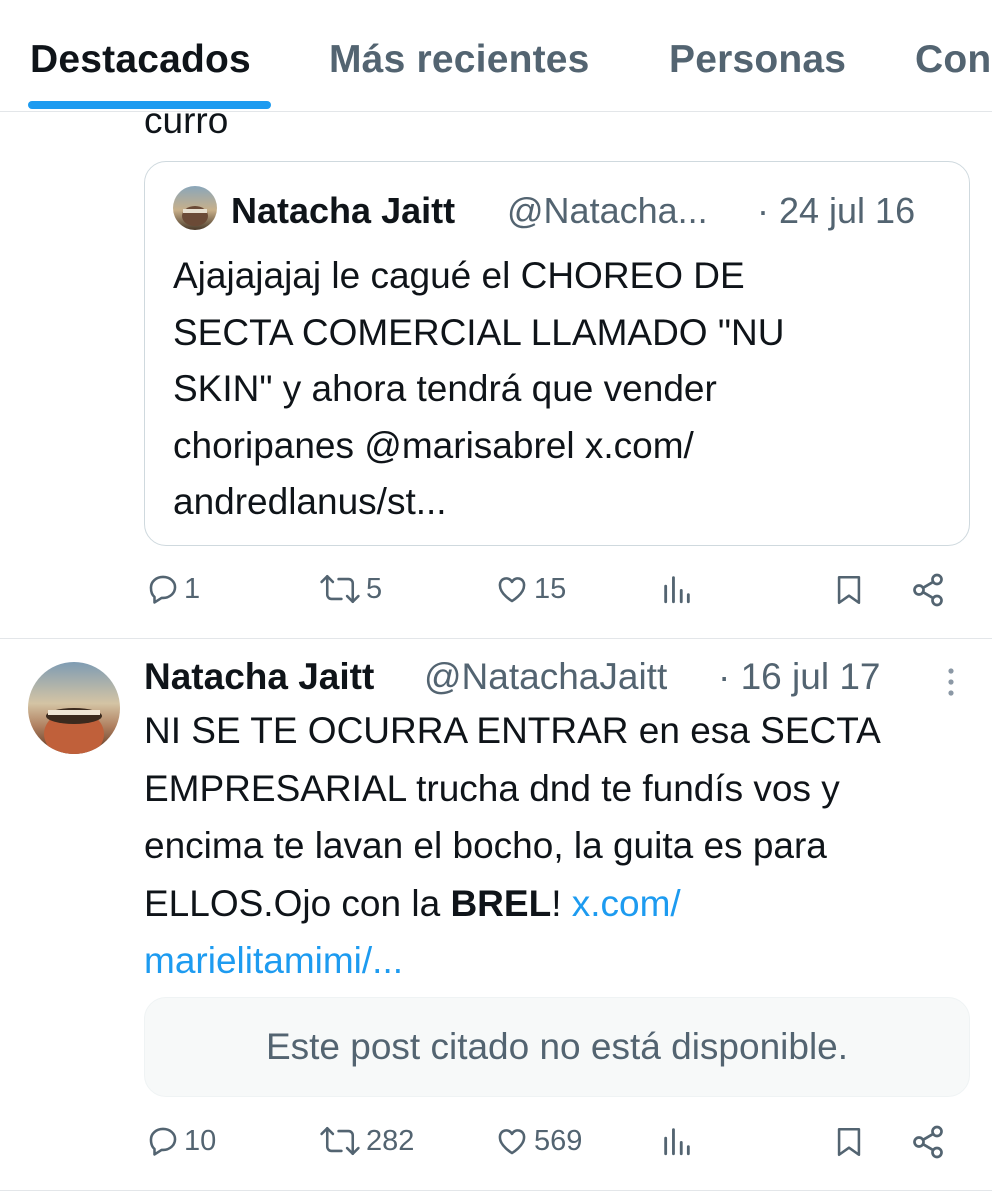  Describe the element at coordinates (550, 588) in the screenshot. I see `like-count: 15` at that location.